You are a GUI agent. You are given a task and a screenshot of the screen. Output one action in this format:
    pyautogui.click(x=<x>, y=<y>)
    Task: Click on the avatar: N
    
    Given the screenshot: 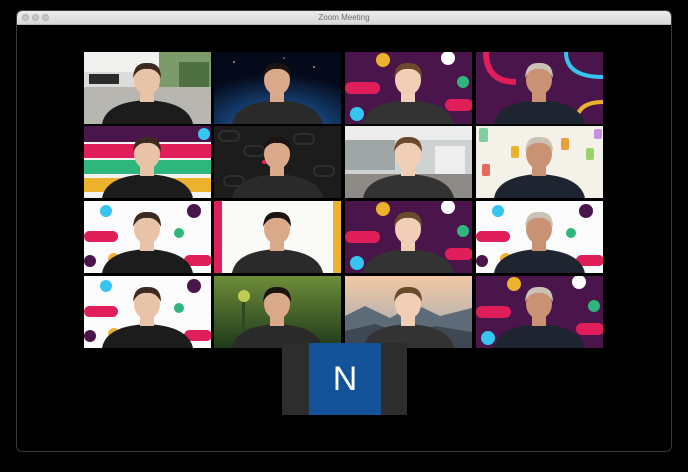 What is the action you would take?
    pyautogui.click(x=345, y=379)
    